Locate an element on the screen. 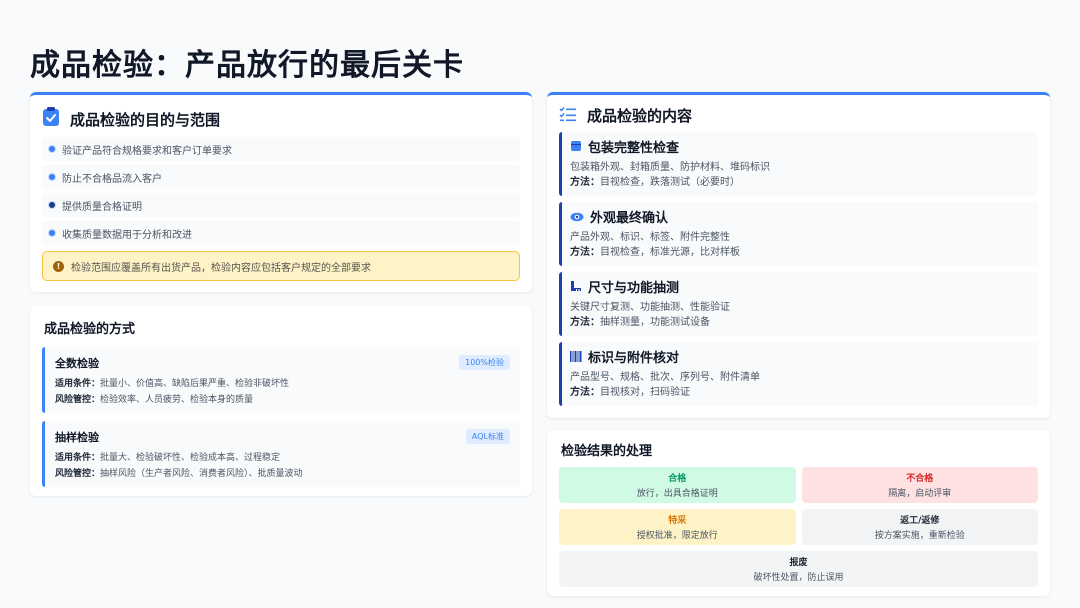  result-name: 返工/返修 is located at coordinates (920, 521).